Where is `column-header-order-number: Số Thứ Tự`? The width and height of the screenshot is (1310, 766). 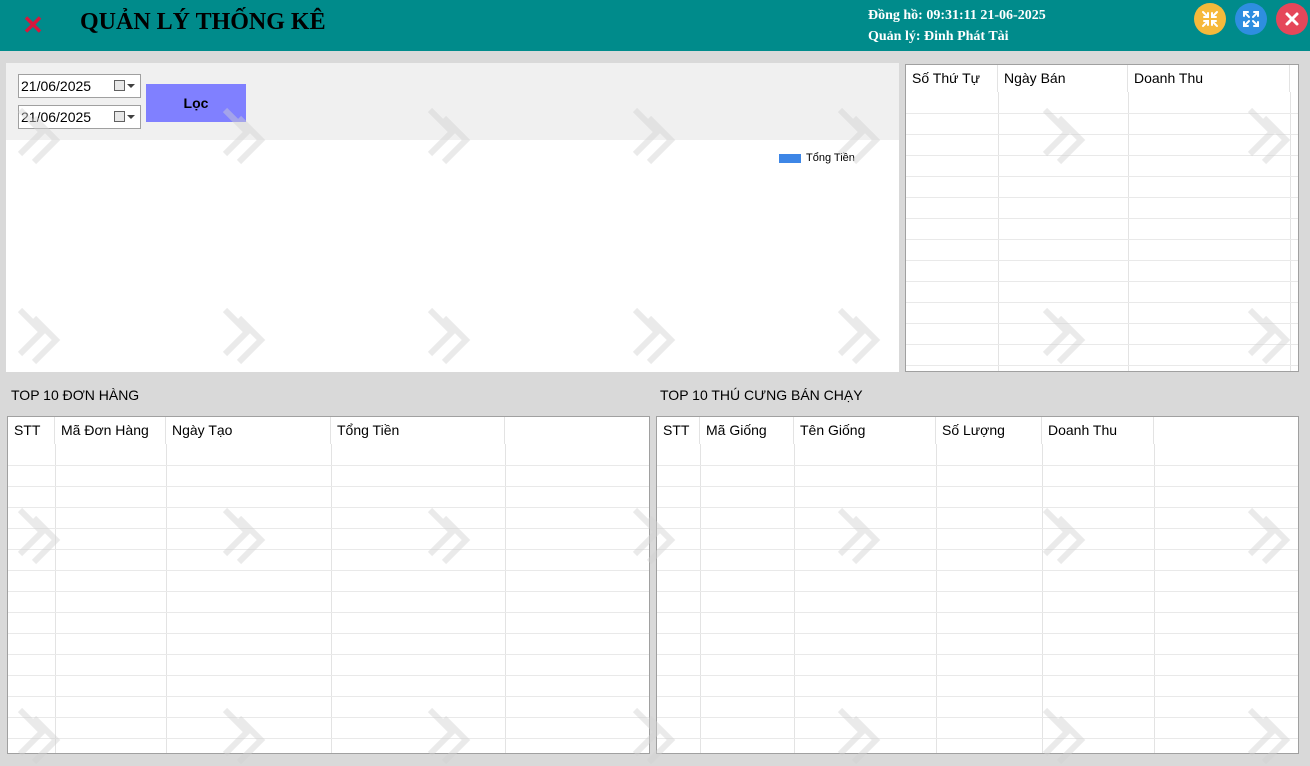
column-header-order-number: Số Thứ Tự is located at coordinates (952, 78).